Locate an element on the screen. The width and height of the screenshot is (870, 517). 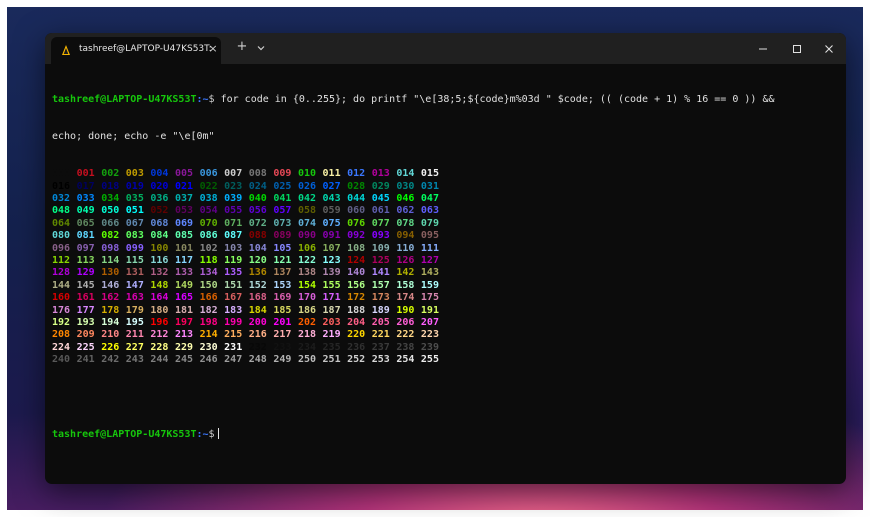
color-code-5: 005 is located at coordinates (184, 174).